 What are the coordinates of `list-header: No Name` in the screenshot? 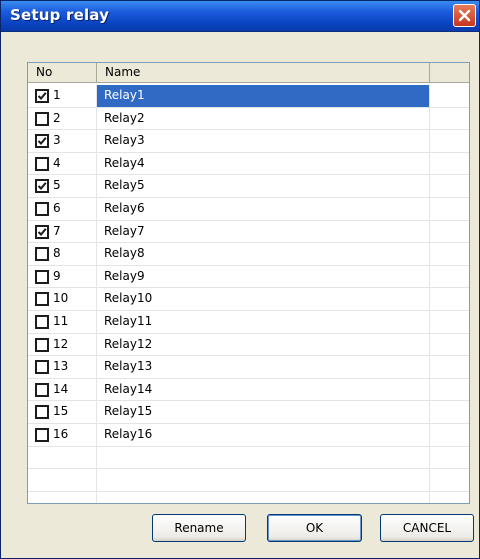 It's located at (248, 73).